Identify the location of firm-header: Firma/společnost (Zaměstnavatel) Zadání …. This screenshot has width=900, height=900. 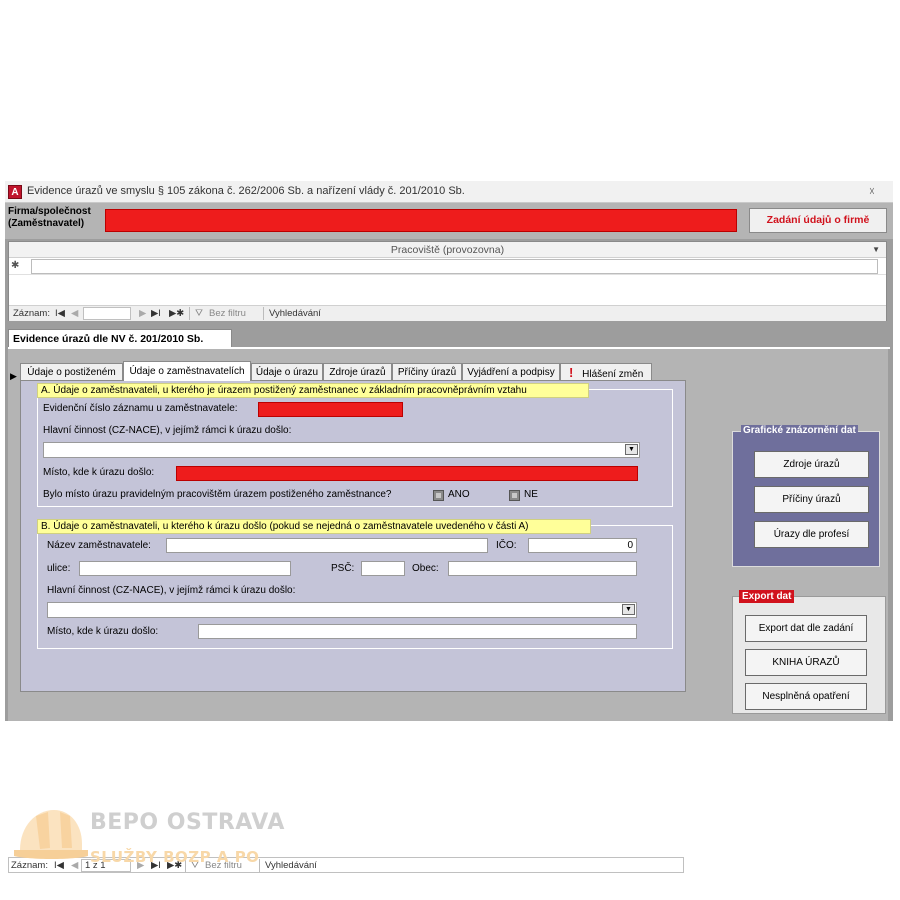
(449, 221).